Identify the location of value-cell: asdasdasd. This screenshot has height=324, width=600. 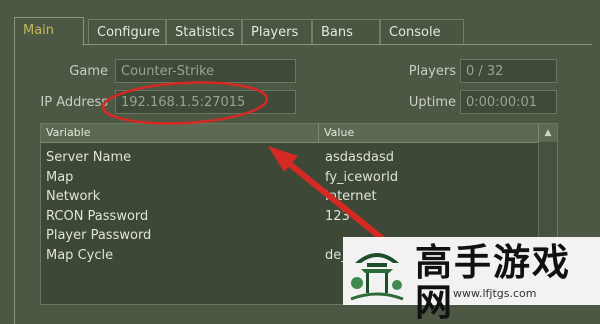
(359, 157).